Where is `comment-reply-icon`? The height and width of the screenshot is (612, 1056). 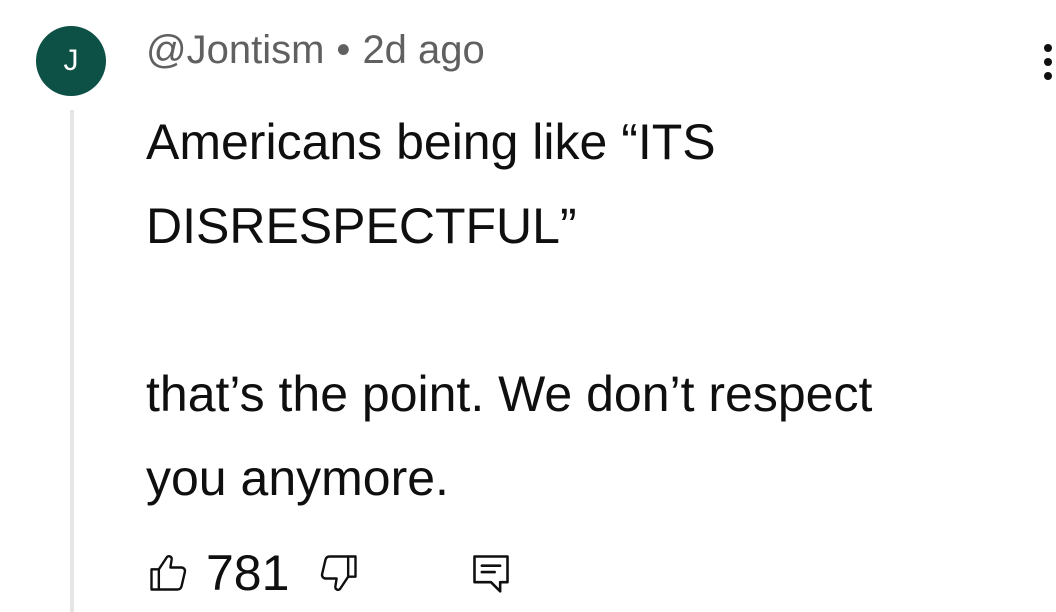 comment-reply-icon is located at coordinates (491, 574).